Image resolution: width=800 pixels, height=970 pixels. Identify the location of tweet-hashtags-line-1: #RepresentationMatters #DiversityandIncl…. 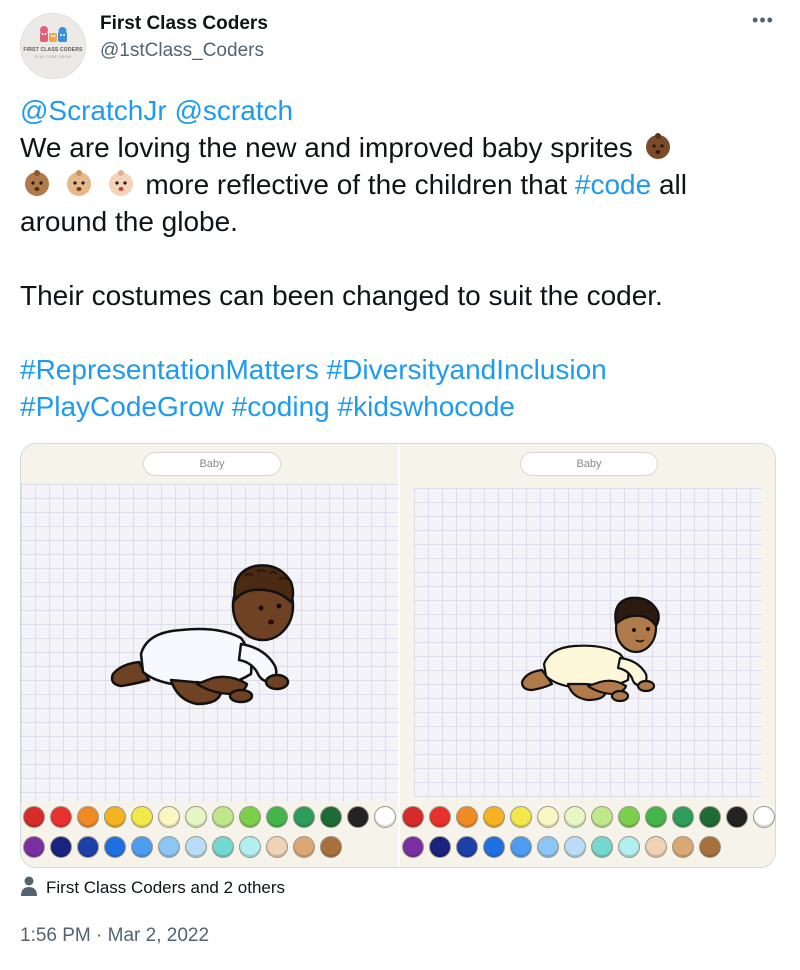
(400, 369).